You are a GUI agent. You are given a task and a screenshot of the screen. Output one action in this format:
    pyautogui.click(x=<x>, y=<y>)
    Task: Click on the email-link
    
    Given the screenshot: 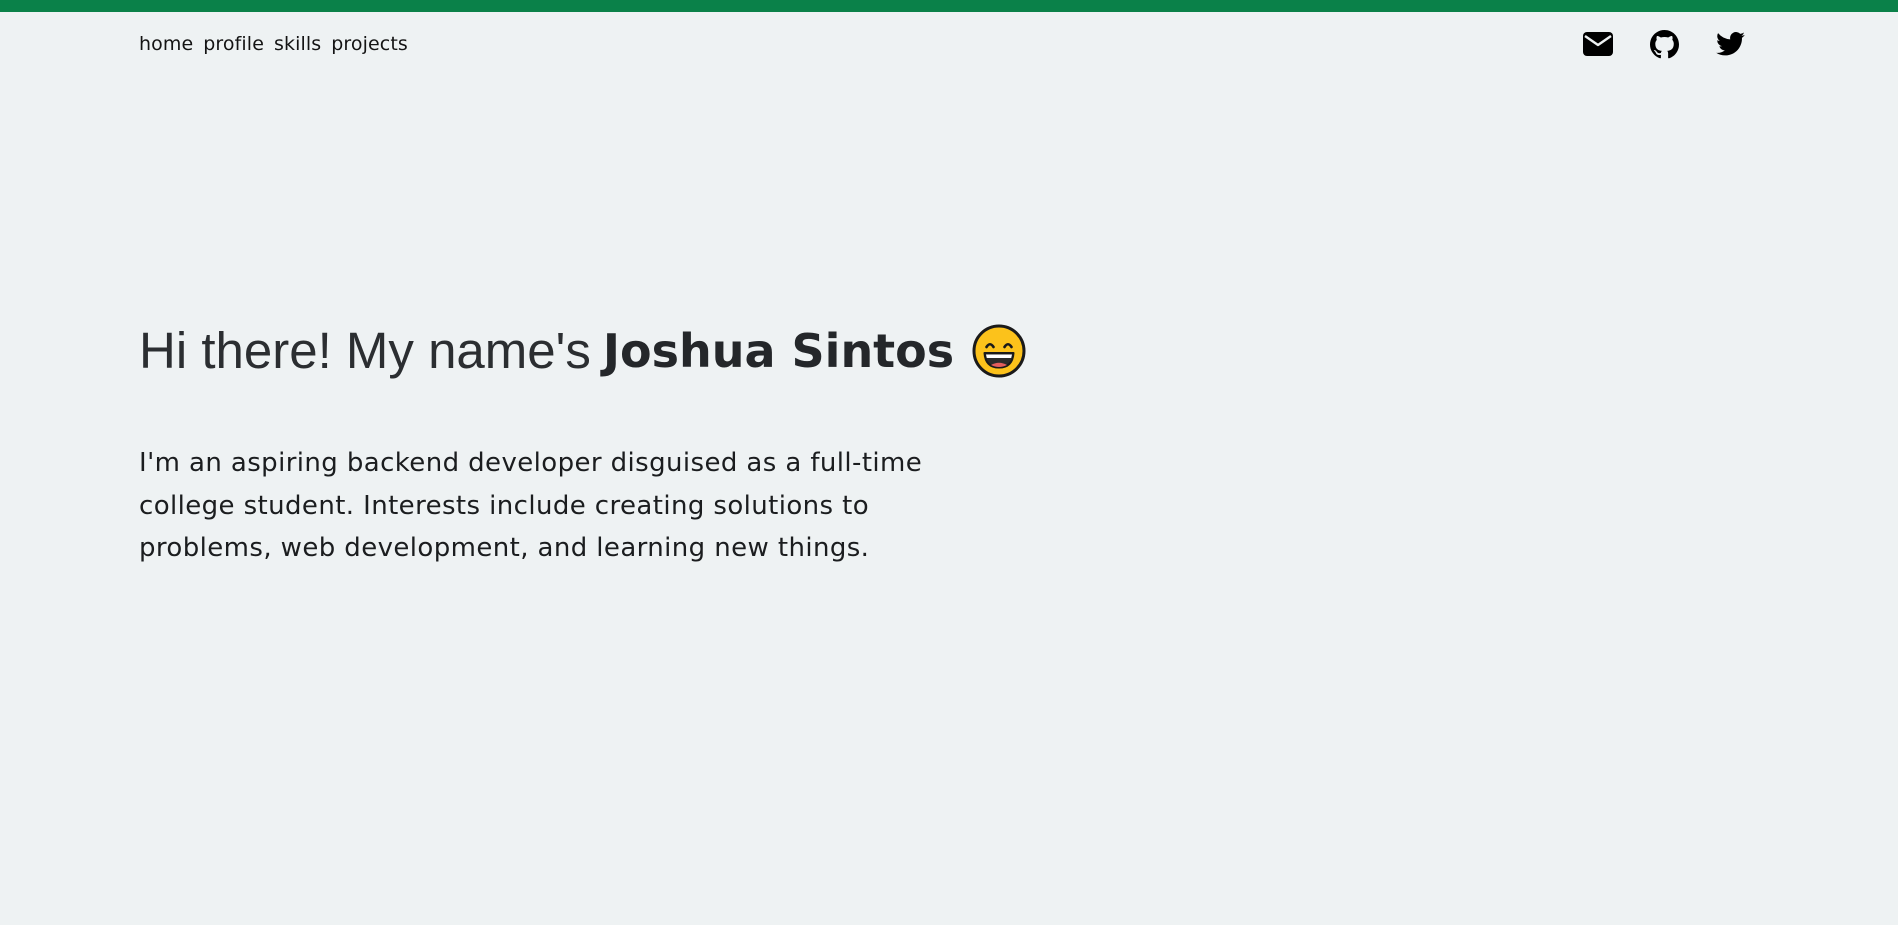 What is the action you would take?
    pyautogui.click(x=1598, y=44)
    